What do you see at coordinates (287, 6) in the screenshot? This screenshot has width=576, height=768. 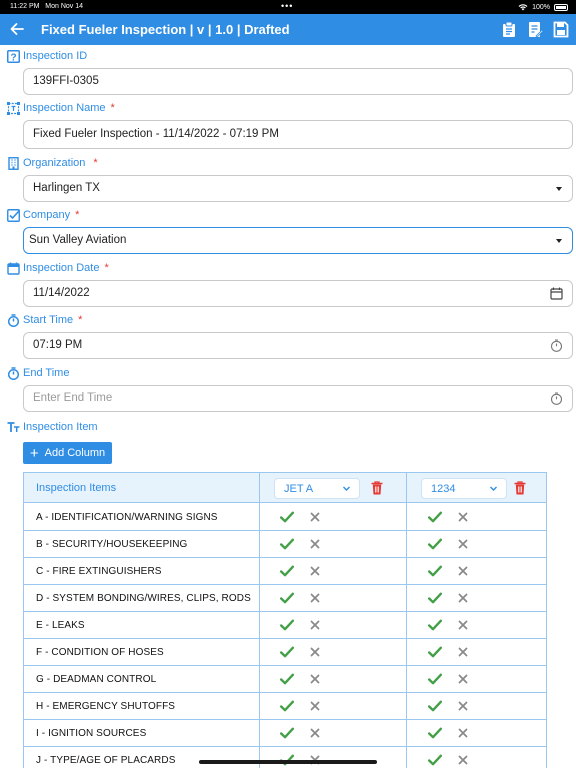 I see `multitasking-dots-icon: •••` at bounding box center [287, 6].